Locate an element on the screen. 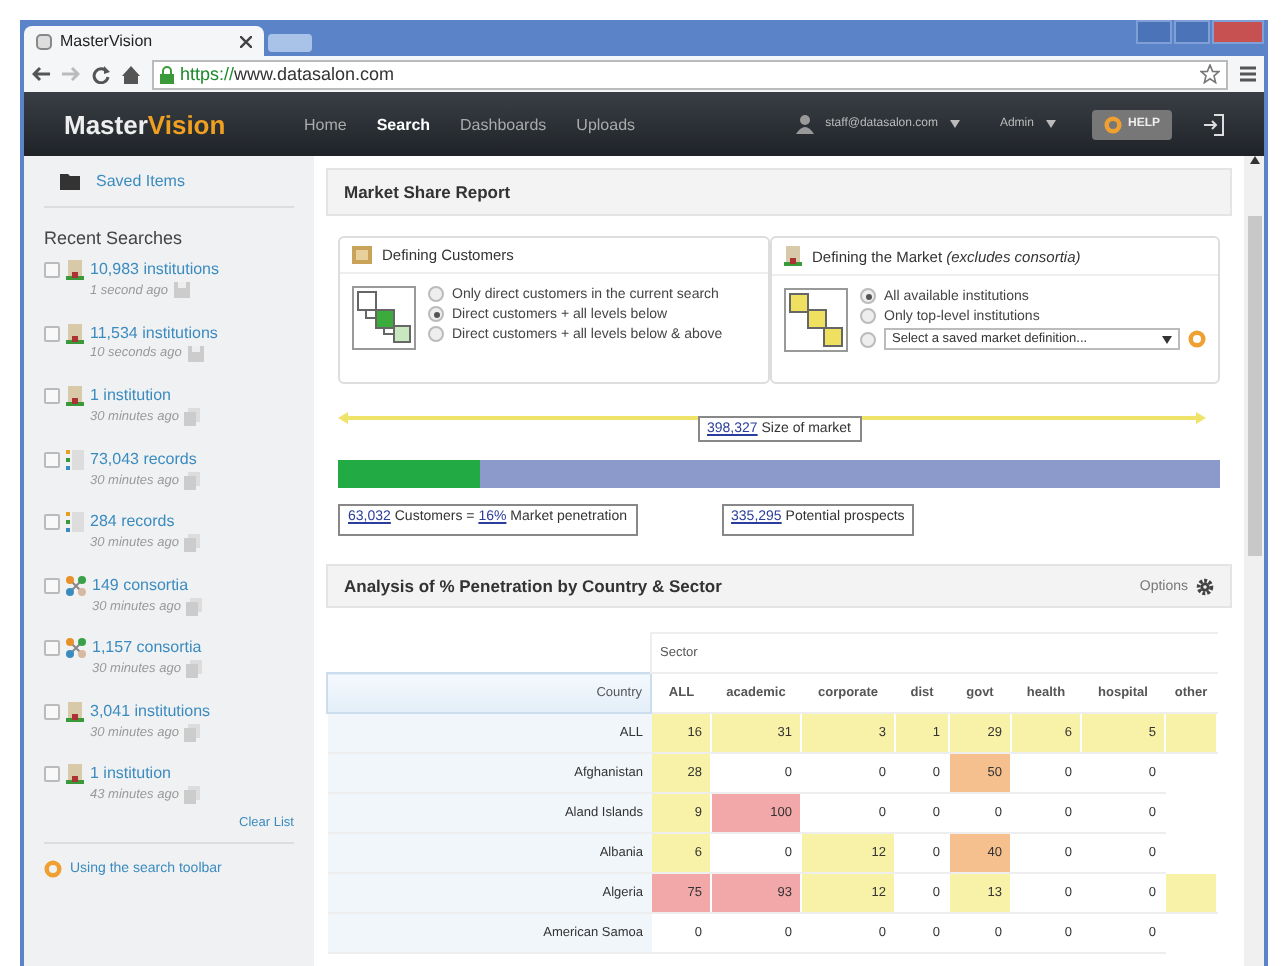  page-icon is located at coordinates (44, 41).